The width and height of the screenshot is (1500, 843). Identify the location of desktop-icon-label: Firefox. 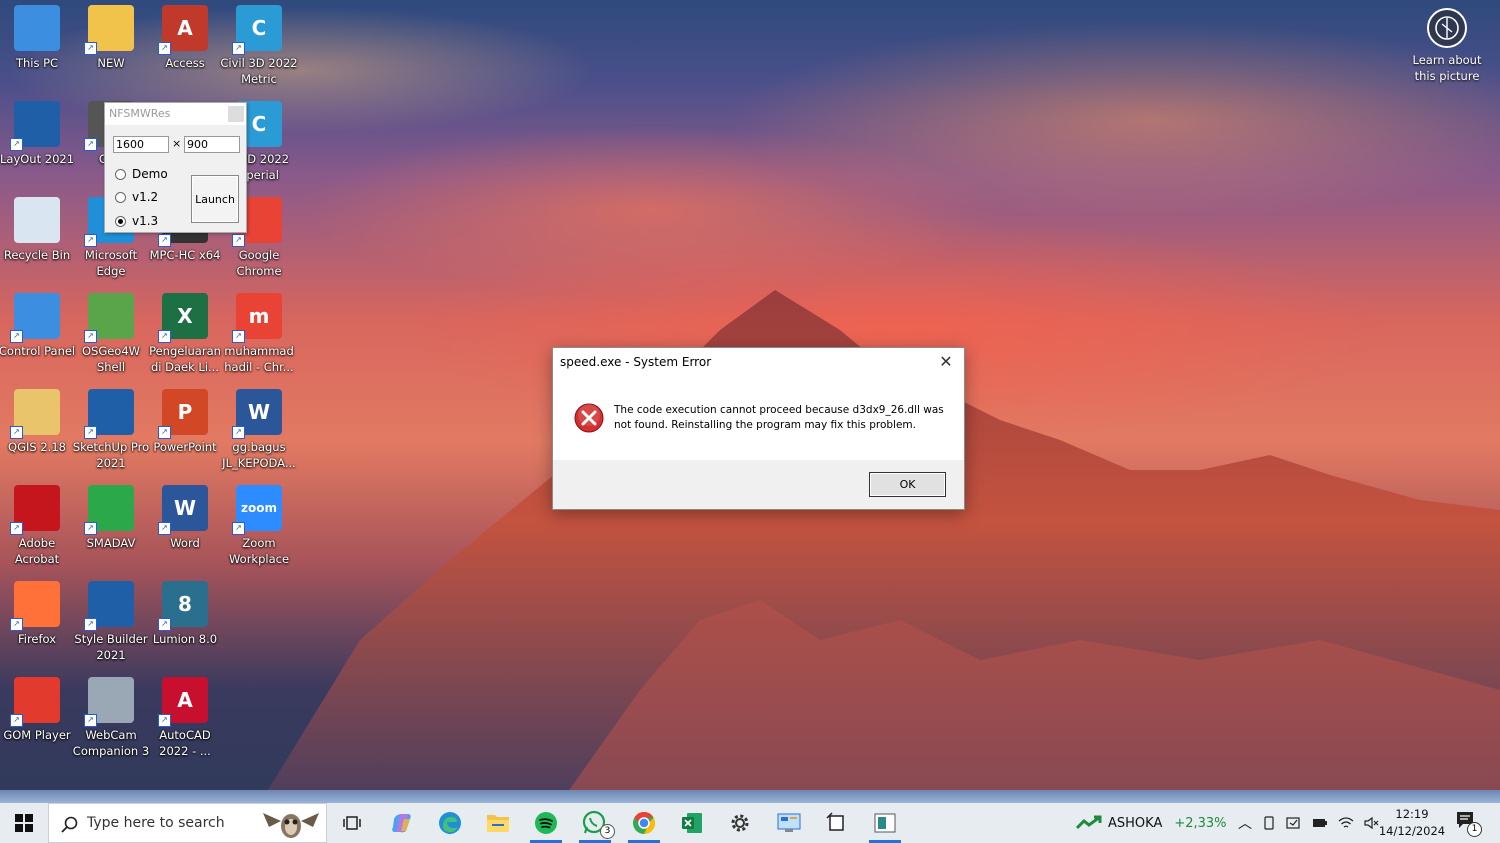
(37, 639).